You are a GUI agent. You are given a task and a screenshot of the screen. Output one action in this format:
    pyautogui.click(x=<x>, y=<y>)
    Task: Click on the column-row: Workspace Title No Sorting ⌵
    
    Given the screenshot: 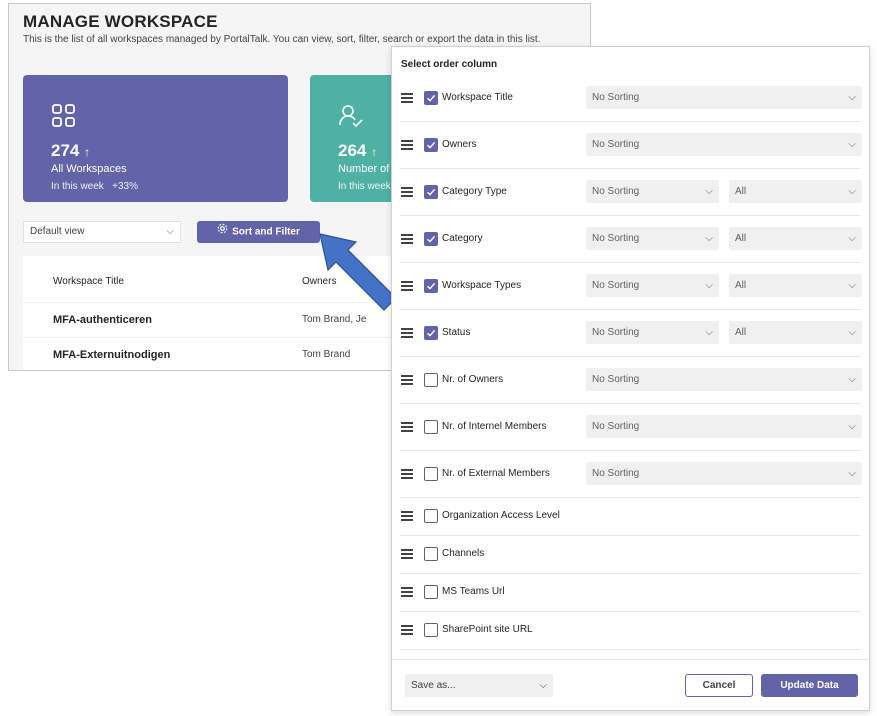 What is the action you would take?
    pyautogui.click(x=631, y=98)
    